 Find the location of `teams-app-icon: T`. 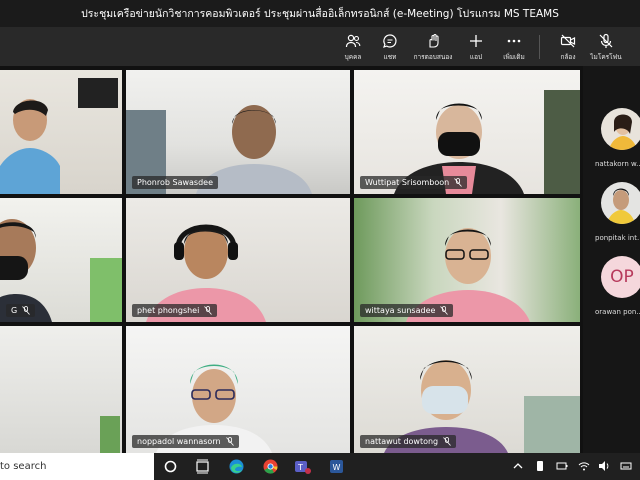

teams-app-icon: T is located at coordinates (302, 466).